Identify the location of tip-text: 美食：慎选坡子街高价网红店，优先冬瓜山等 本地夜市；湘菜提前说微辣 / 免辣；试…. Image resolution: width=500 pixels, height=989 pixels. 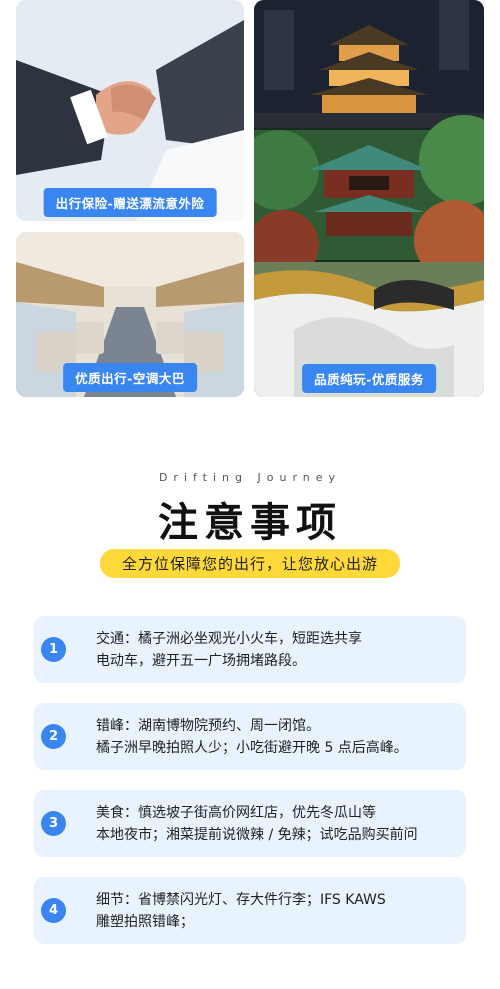
(276, 824).